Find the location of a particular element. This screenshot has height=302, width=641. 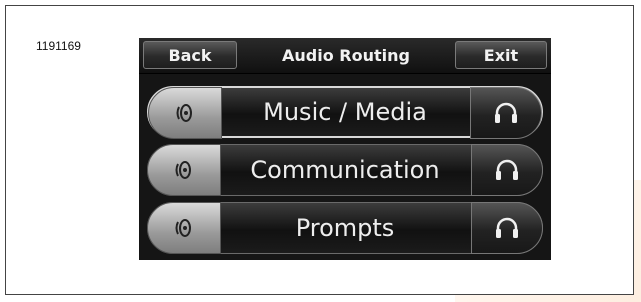

back-button: Back is located at coordinates (190, 55).